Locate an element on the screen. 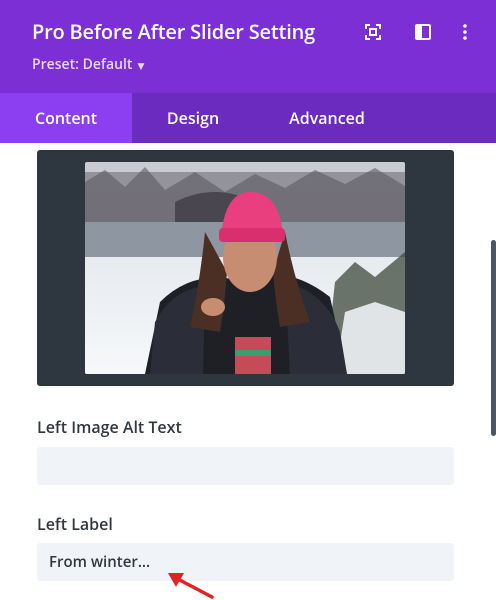 Image resolution: width=496 pixels, height=600 pixels. scrollbar-thumb is located at coordinates (493, 338).